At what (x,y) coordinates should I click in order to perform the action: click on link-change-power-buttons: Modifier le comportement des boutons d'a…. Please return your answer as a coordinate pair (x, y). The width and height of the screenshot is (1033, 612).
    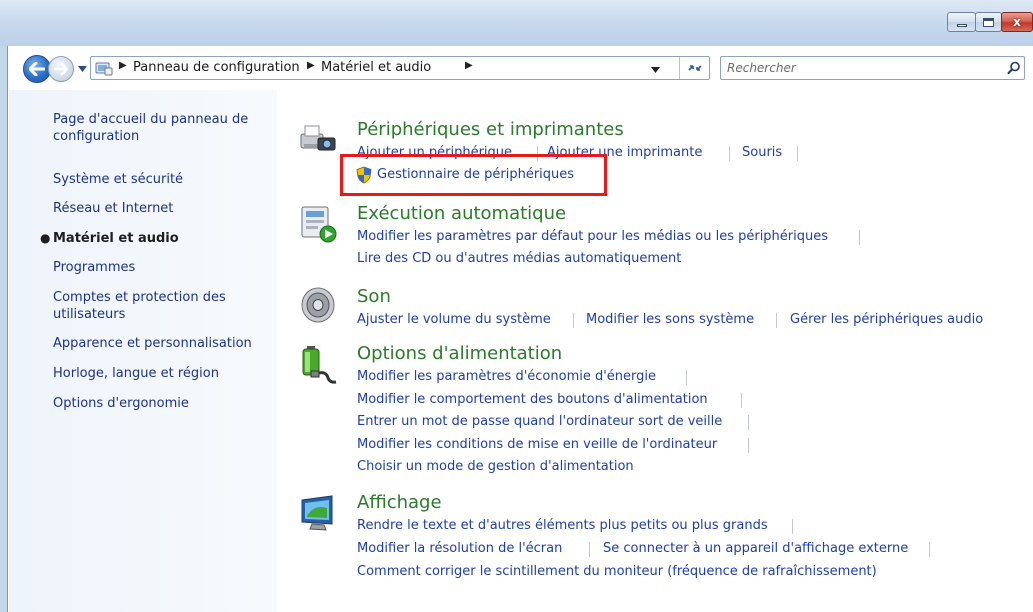
    Looking at the image, I should click on (532, 400).